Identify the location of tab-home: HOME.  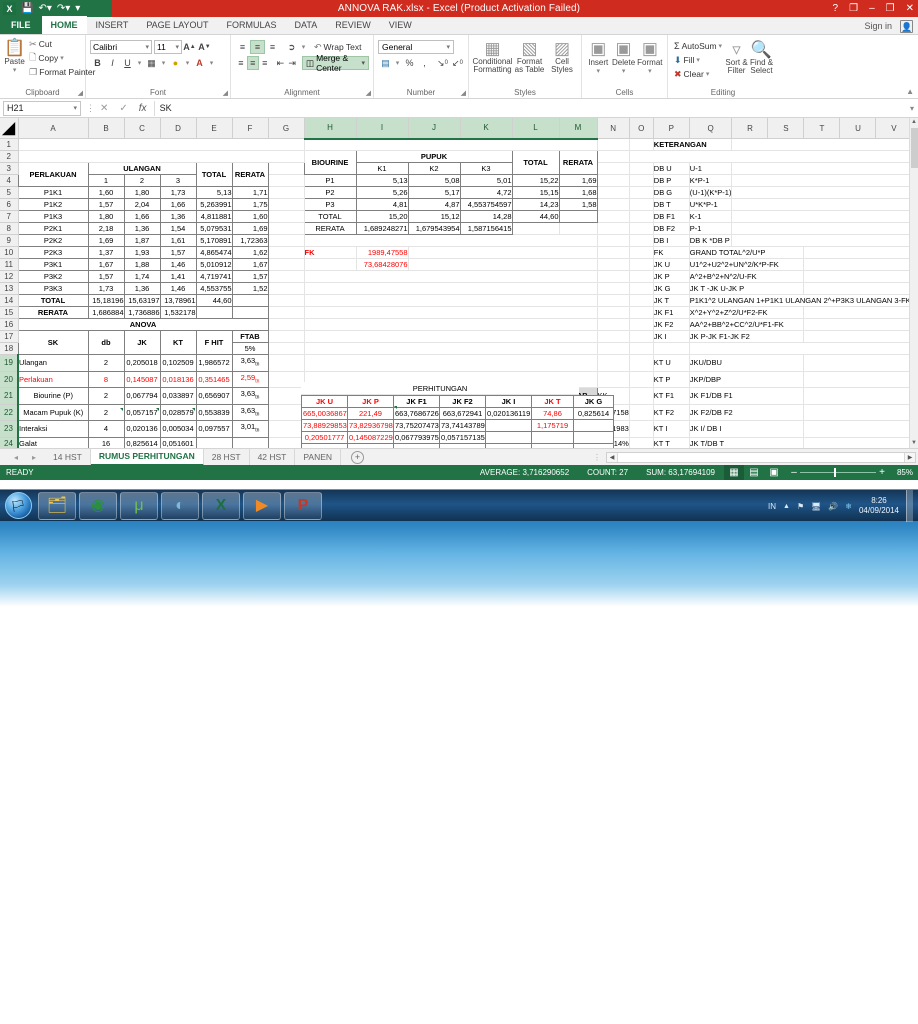
(64, 25).